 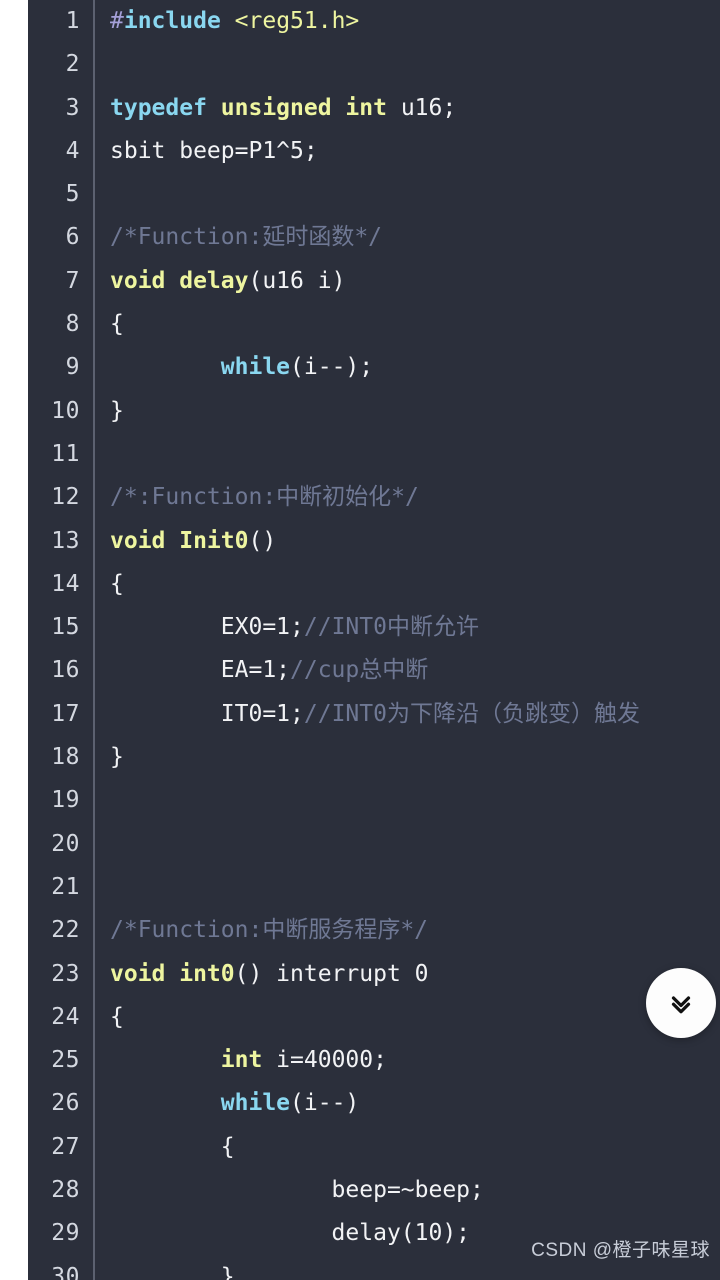 What do you see at coordinates (359, 670) in the screenshot?
I see `code-token-comment: //cup总中断` at bounding box center [359, 670].